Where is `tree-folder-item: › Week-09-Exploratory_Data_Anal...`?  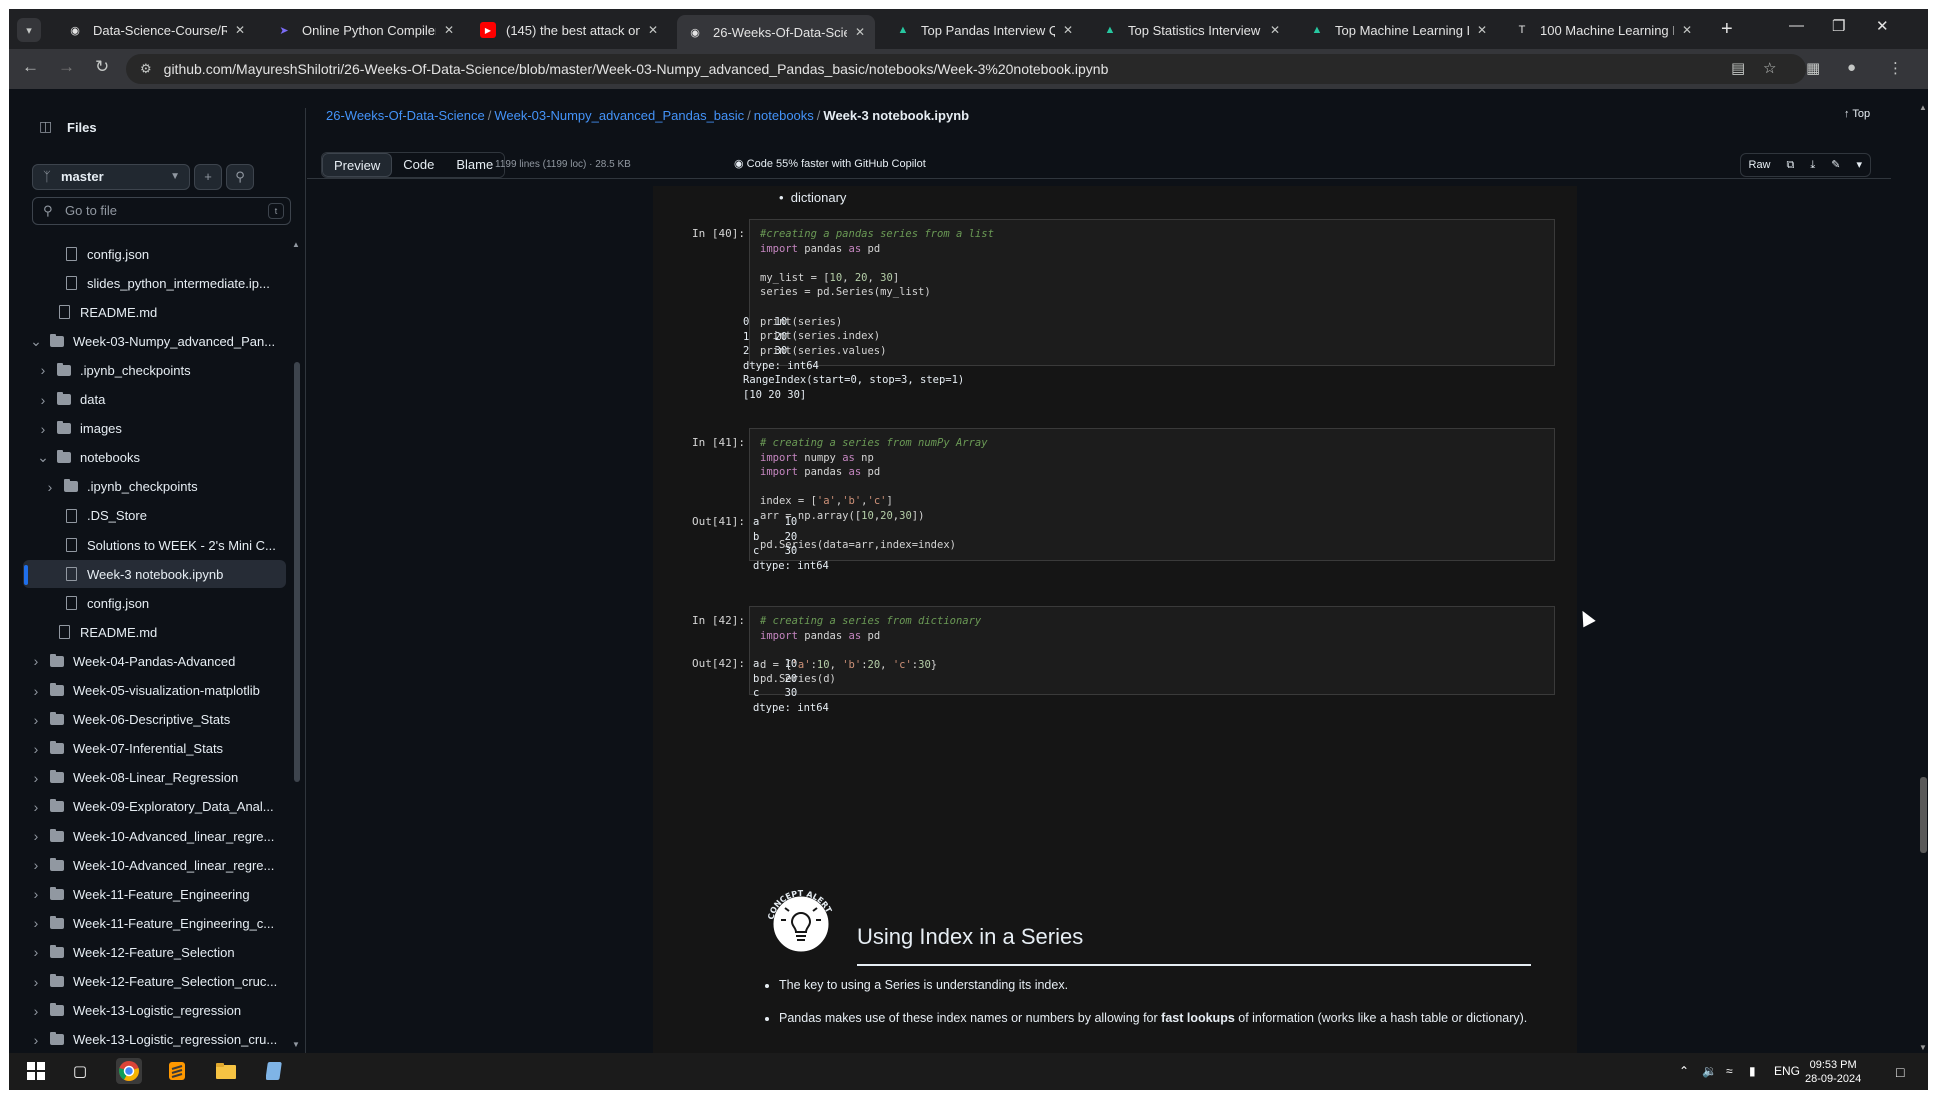 tree-folder-item: › Week-09-Exploratory_Data_Anal... is located at coordinates (154, 807).